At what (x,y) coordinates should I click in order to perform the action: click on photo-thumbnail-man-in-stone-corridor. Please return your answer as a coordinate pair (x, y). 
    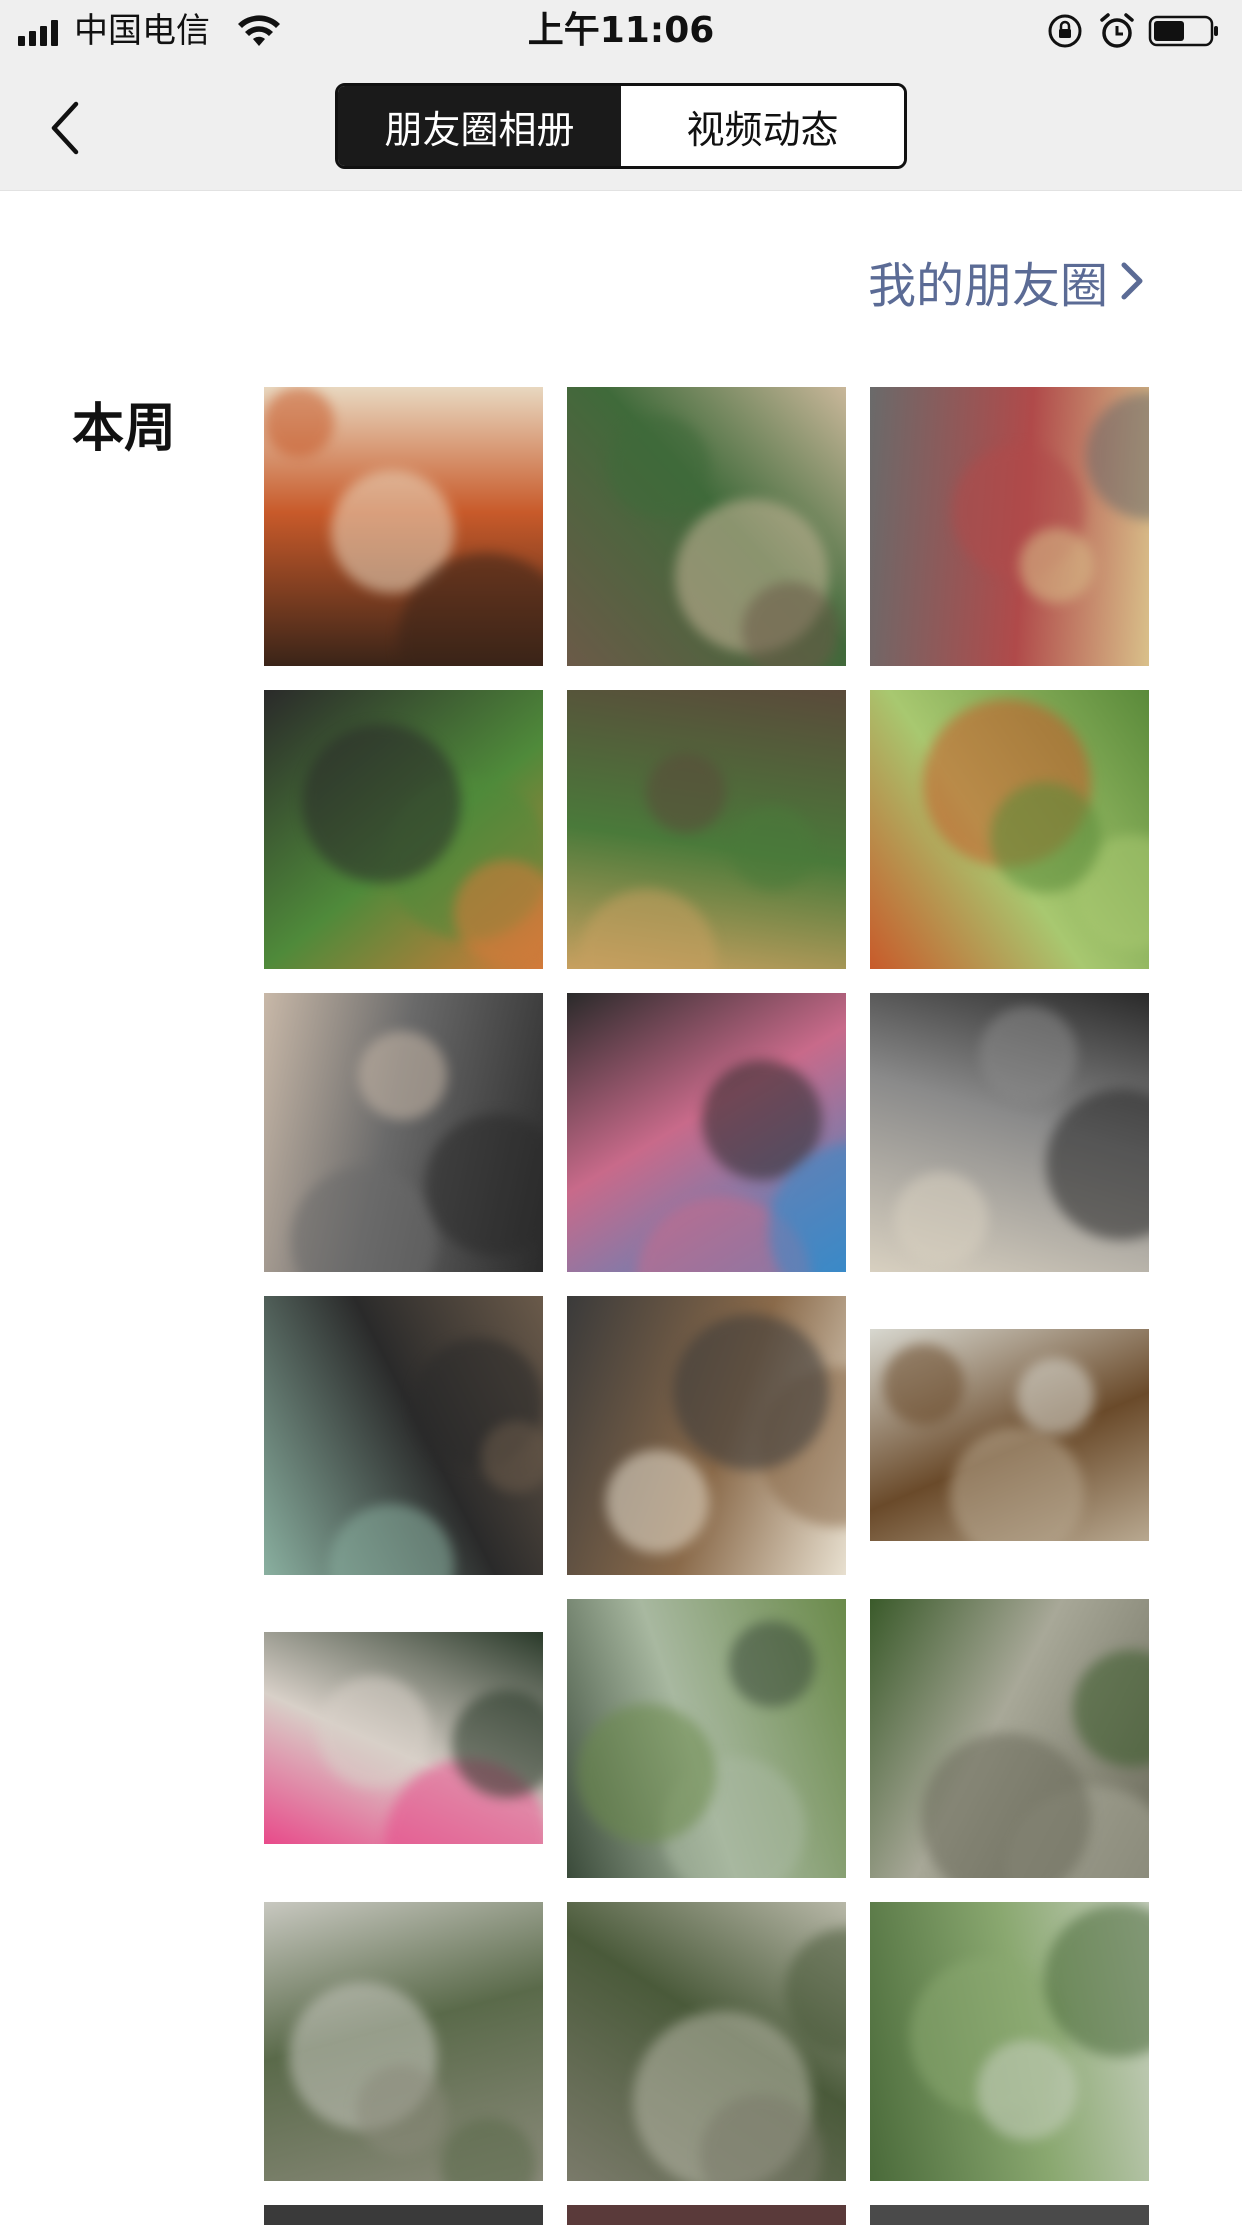
    Looking at the image, I should click on (403, 2041).